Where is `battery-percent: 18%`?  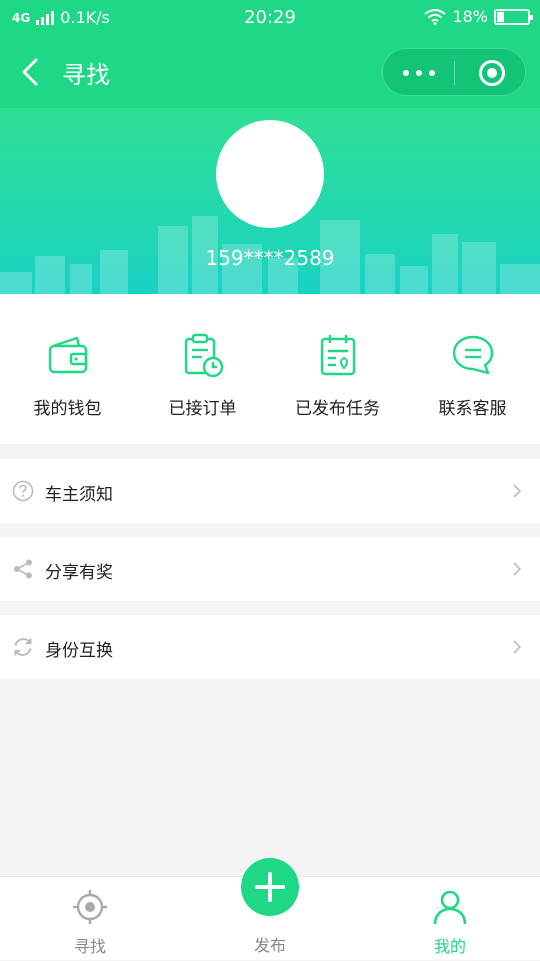
battery-percent: 18% is located at coordinates (470, 16).